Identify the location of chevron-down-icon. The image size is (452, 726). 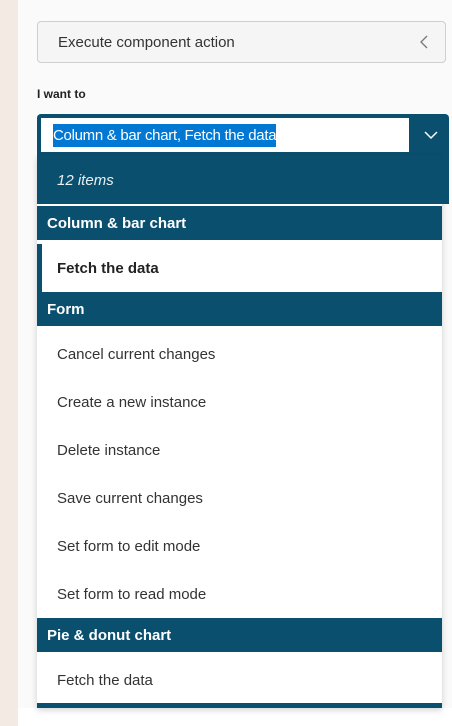
(431, 135).